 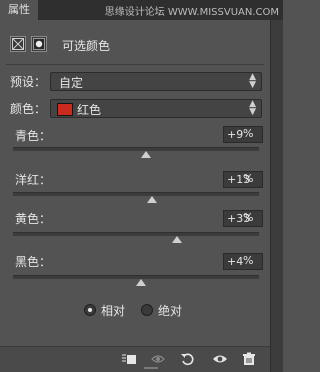 What do you see at coordinates (151, 368) in the screenshot?
I see `resize-grip` at bounding box center [151, 368].